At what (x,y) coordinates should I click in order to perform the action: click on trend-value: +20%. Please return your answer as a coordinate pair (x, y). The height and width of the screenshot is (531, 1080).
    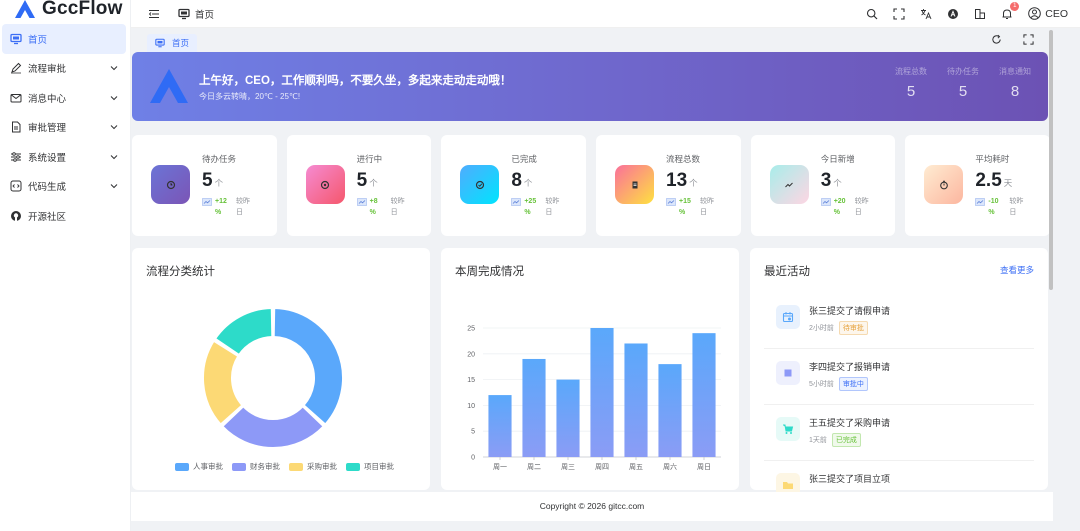
    Looking at the image, I should click on (839, 207).